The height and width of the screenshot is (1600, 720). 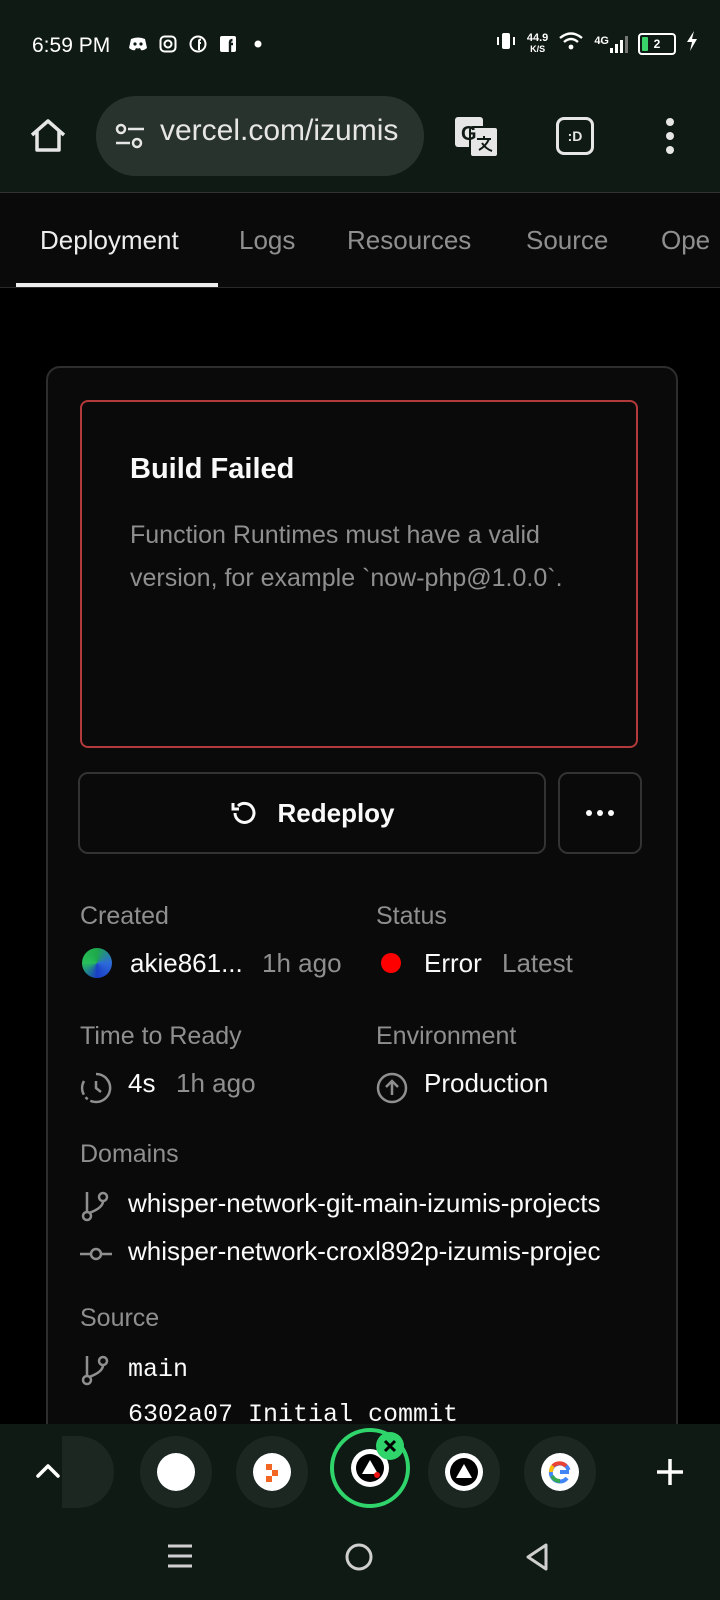 What do you see at coordinates (48, 1471) in the screenshot?
I see `chevron-up-icon` at bounding box center [48, 1471].